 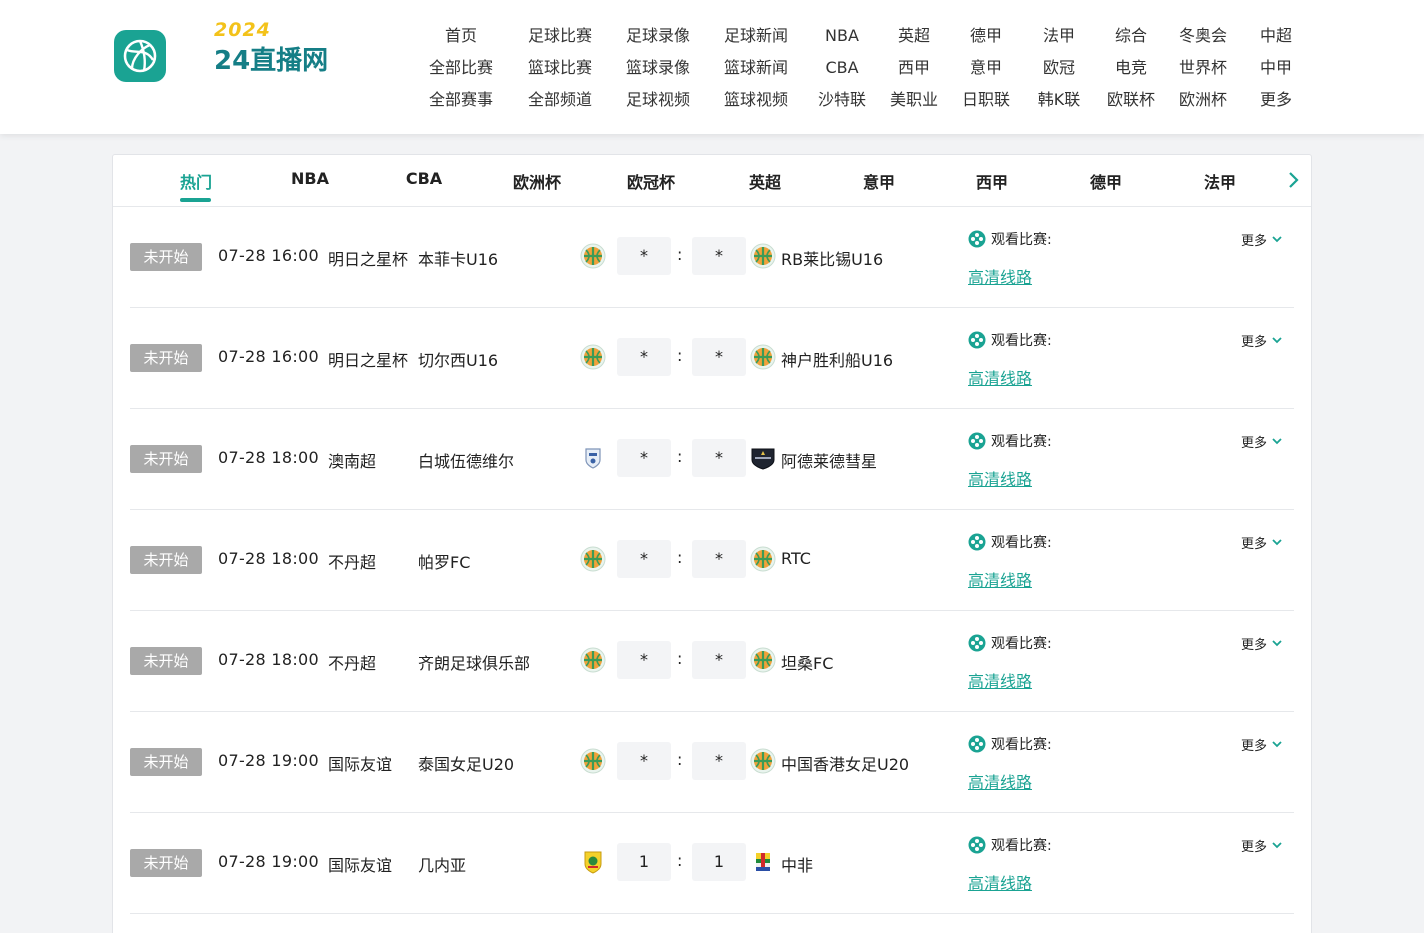 I want to click on nav-link: 法甲, so click(x=1059, y=36).